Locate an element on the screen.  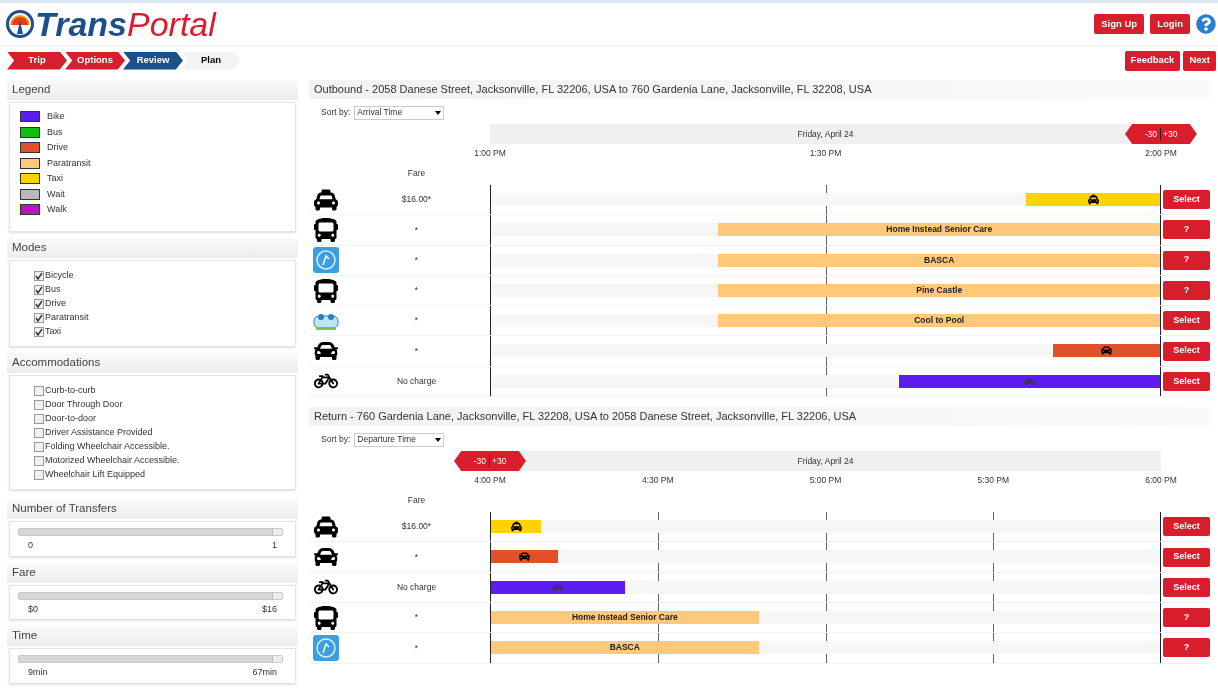
option-label: Folding Wheelchair Accessible. is located at coordinates (107, 446).